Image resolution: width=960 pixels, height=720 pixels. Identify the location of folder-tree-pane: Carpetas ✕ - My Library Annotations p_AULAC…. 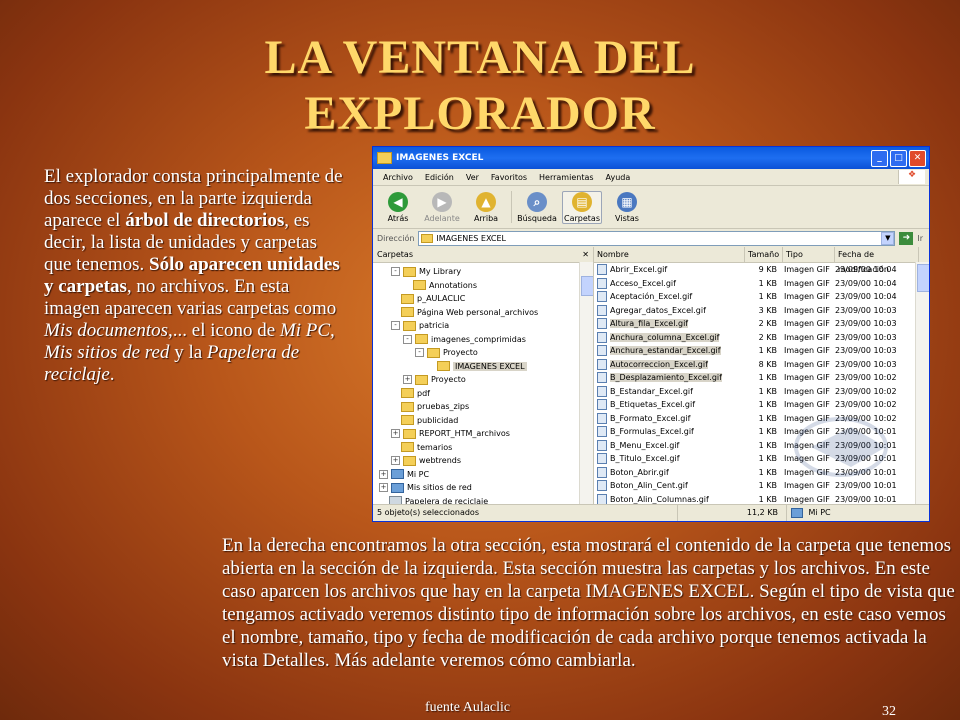
(483, 376).